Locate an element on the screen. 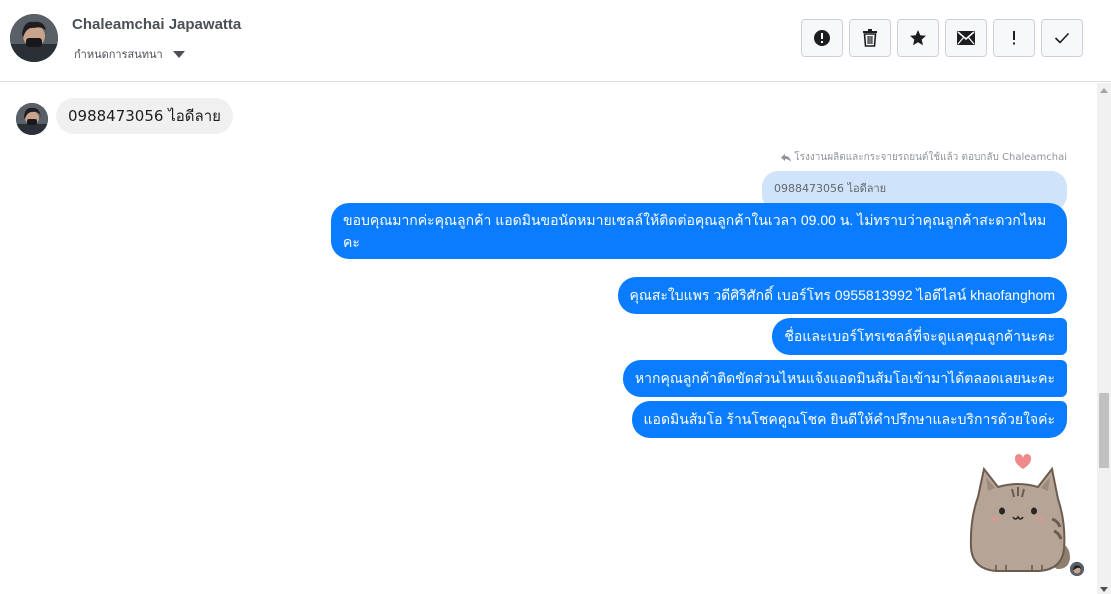  star-icon is located at coordinates (918, 38).